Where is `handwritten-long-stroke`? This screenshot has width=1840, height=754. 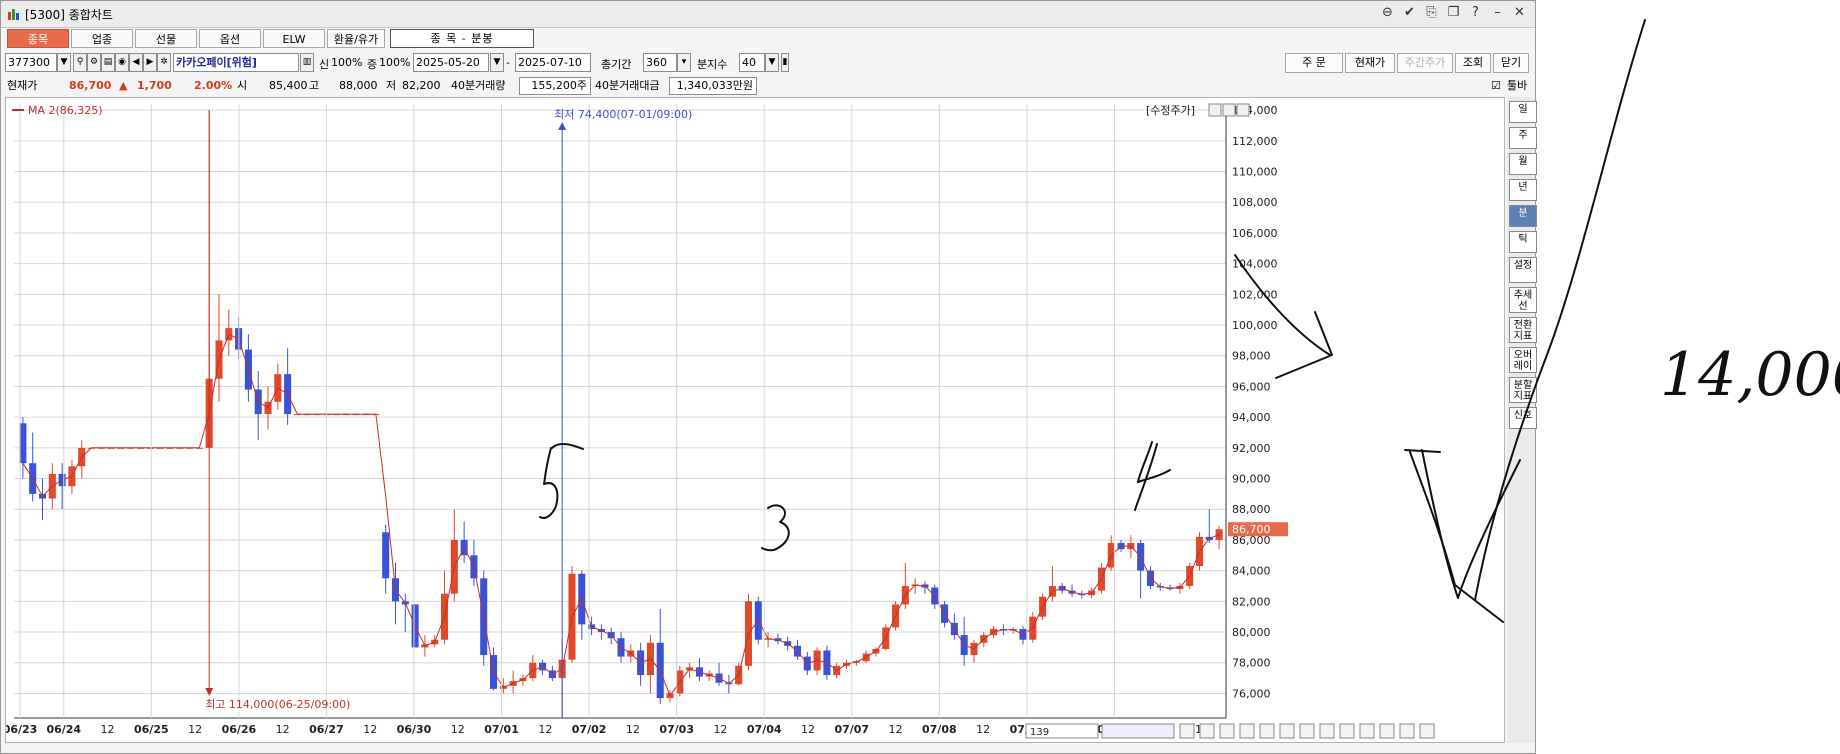
handwritten-long-stroke is located at coordinates (1560, 310).